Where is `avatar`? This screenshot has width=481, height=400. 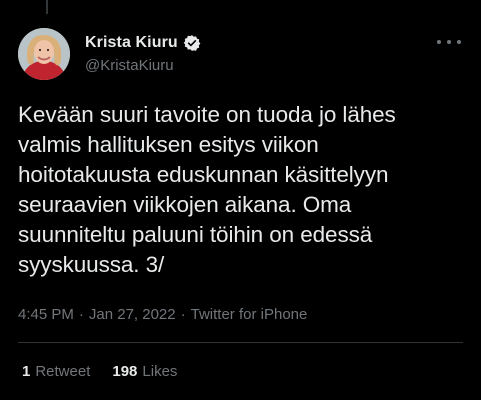 avatar is located at coordinates (44, 54).